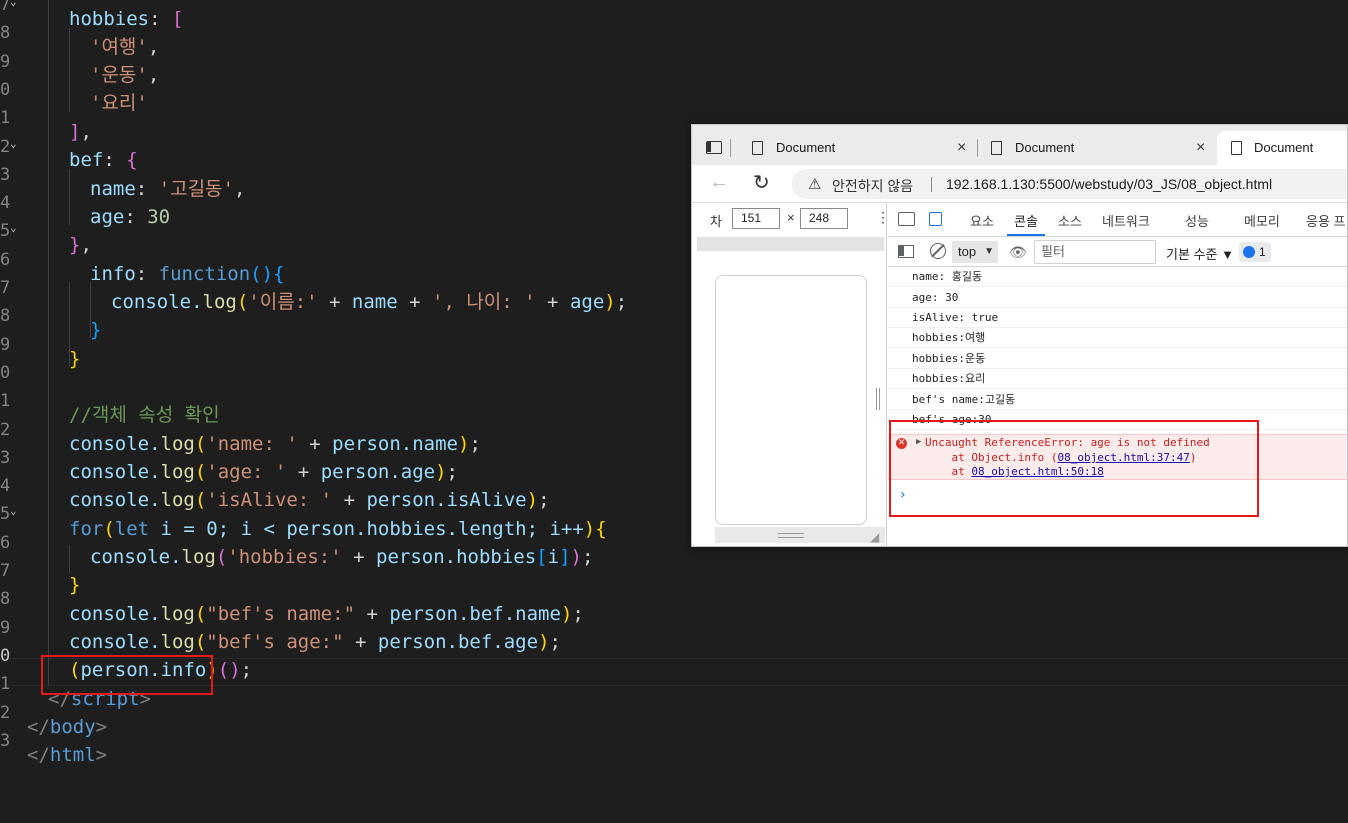 Image resolution: width=1348 pixels, height=823 pixels. I want to click on operator: +, so click(414, 302).